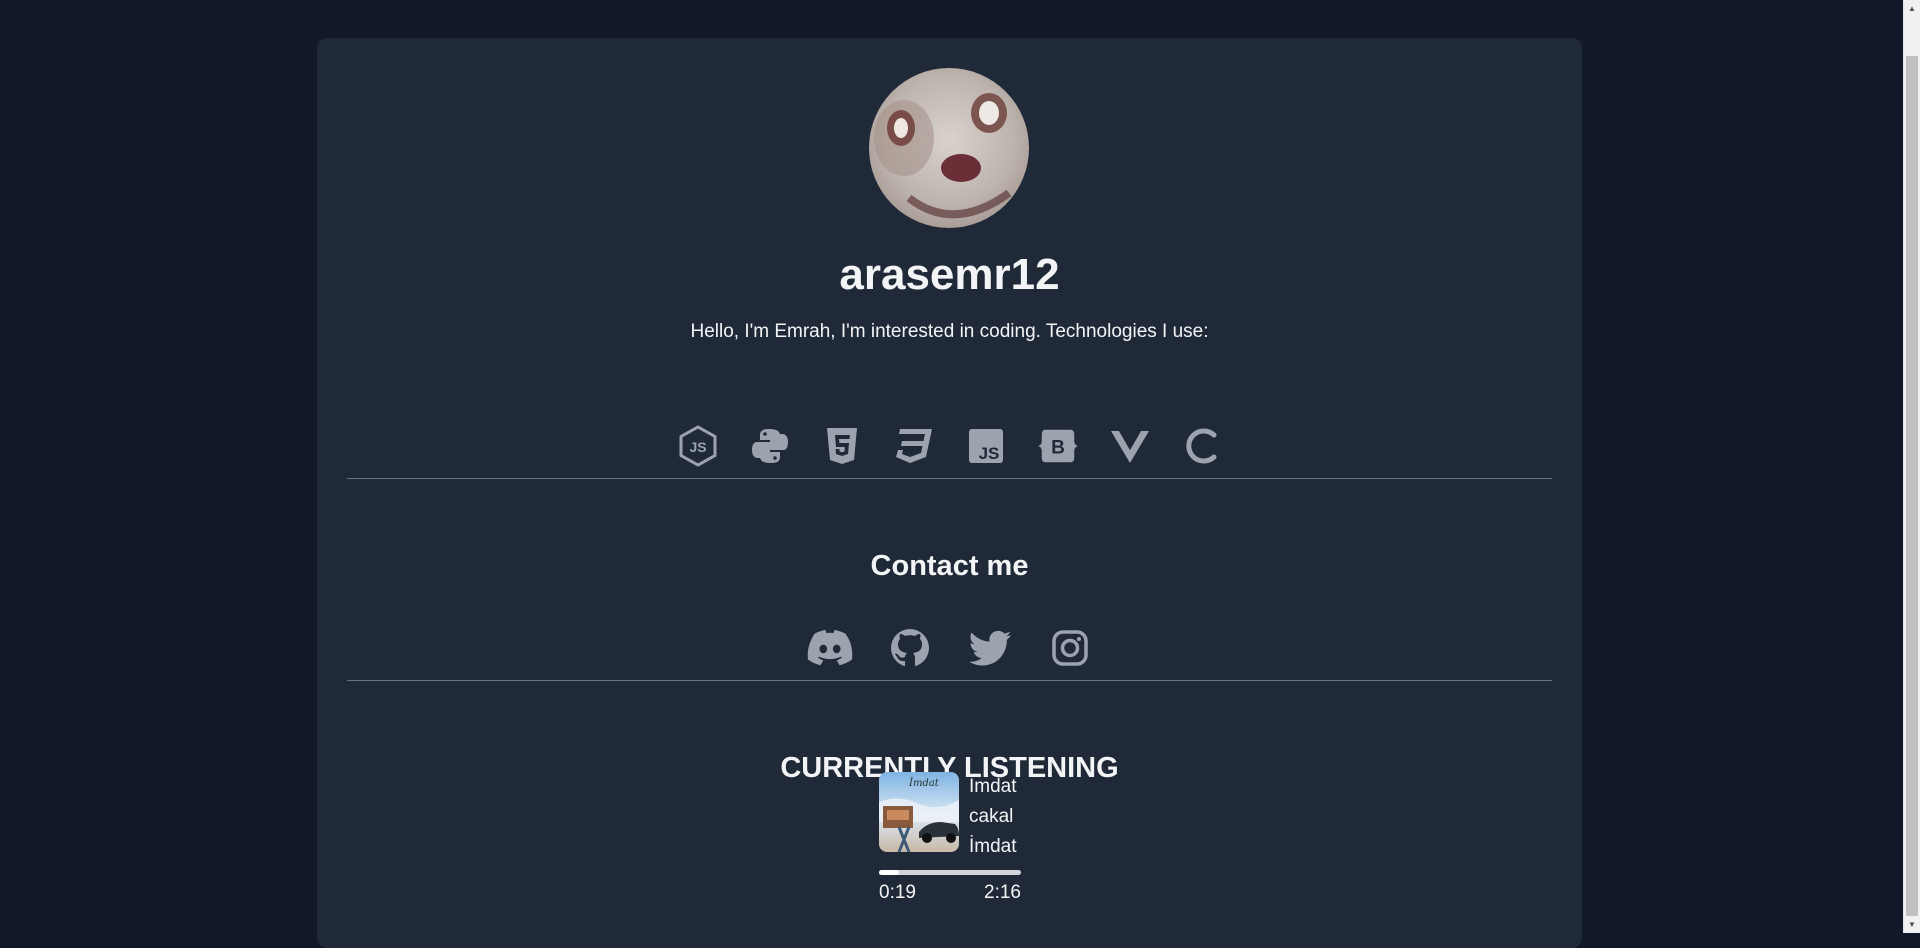  Describe the element at coordinates (897, 892) in the screenshot. I see `elapsed-time: 0:19` at that location.